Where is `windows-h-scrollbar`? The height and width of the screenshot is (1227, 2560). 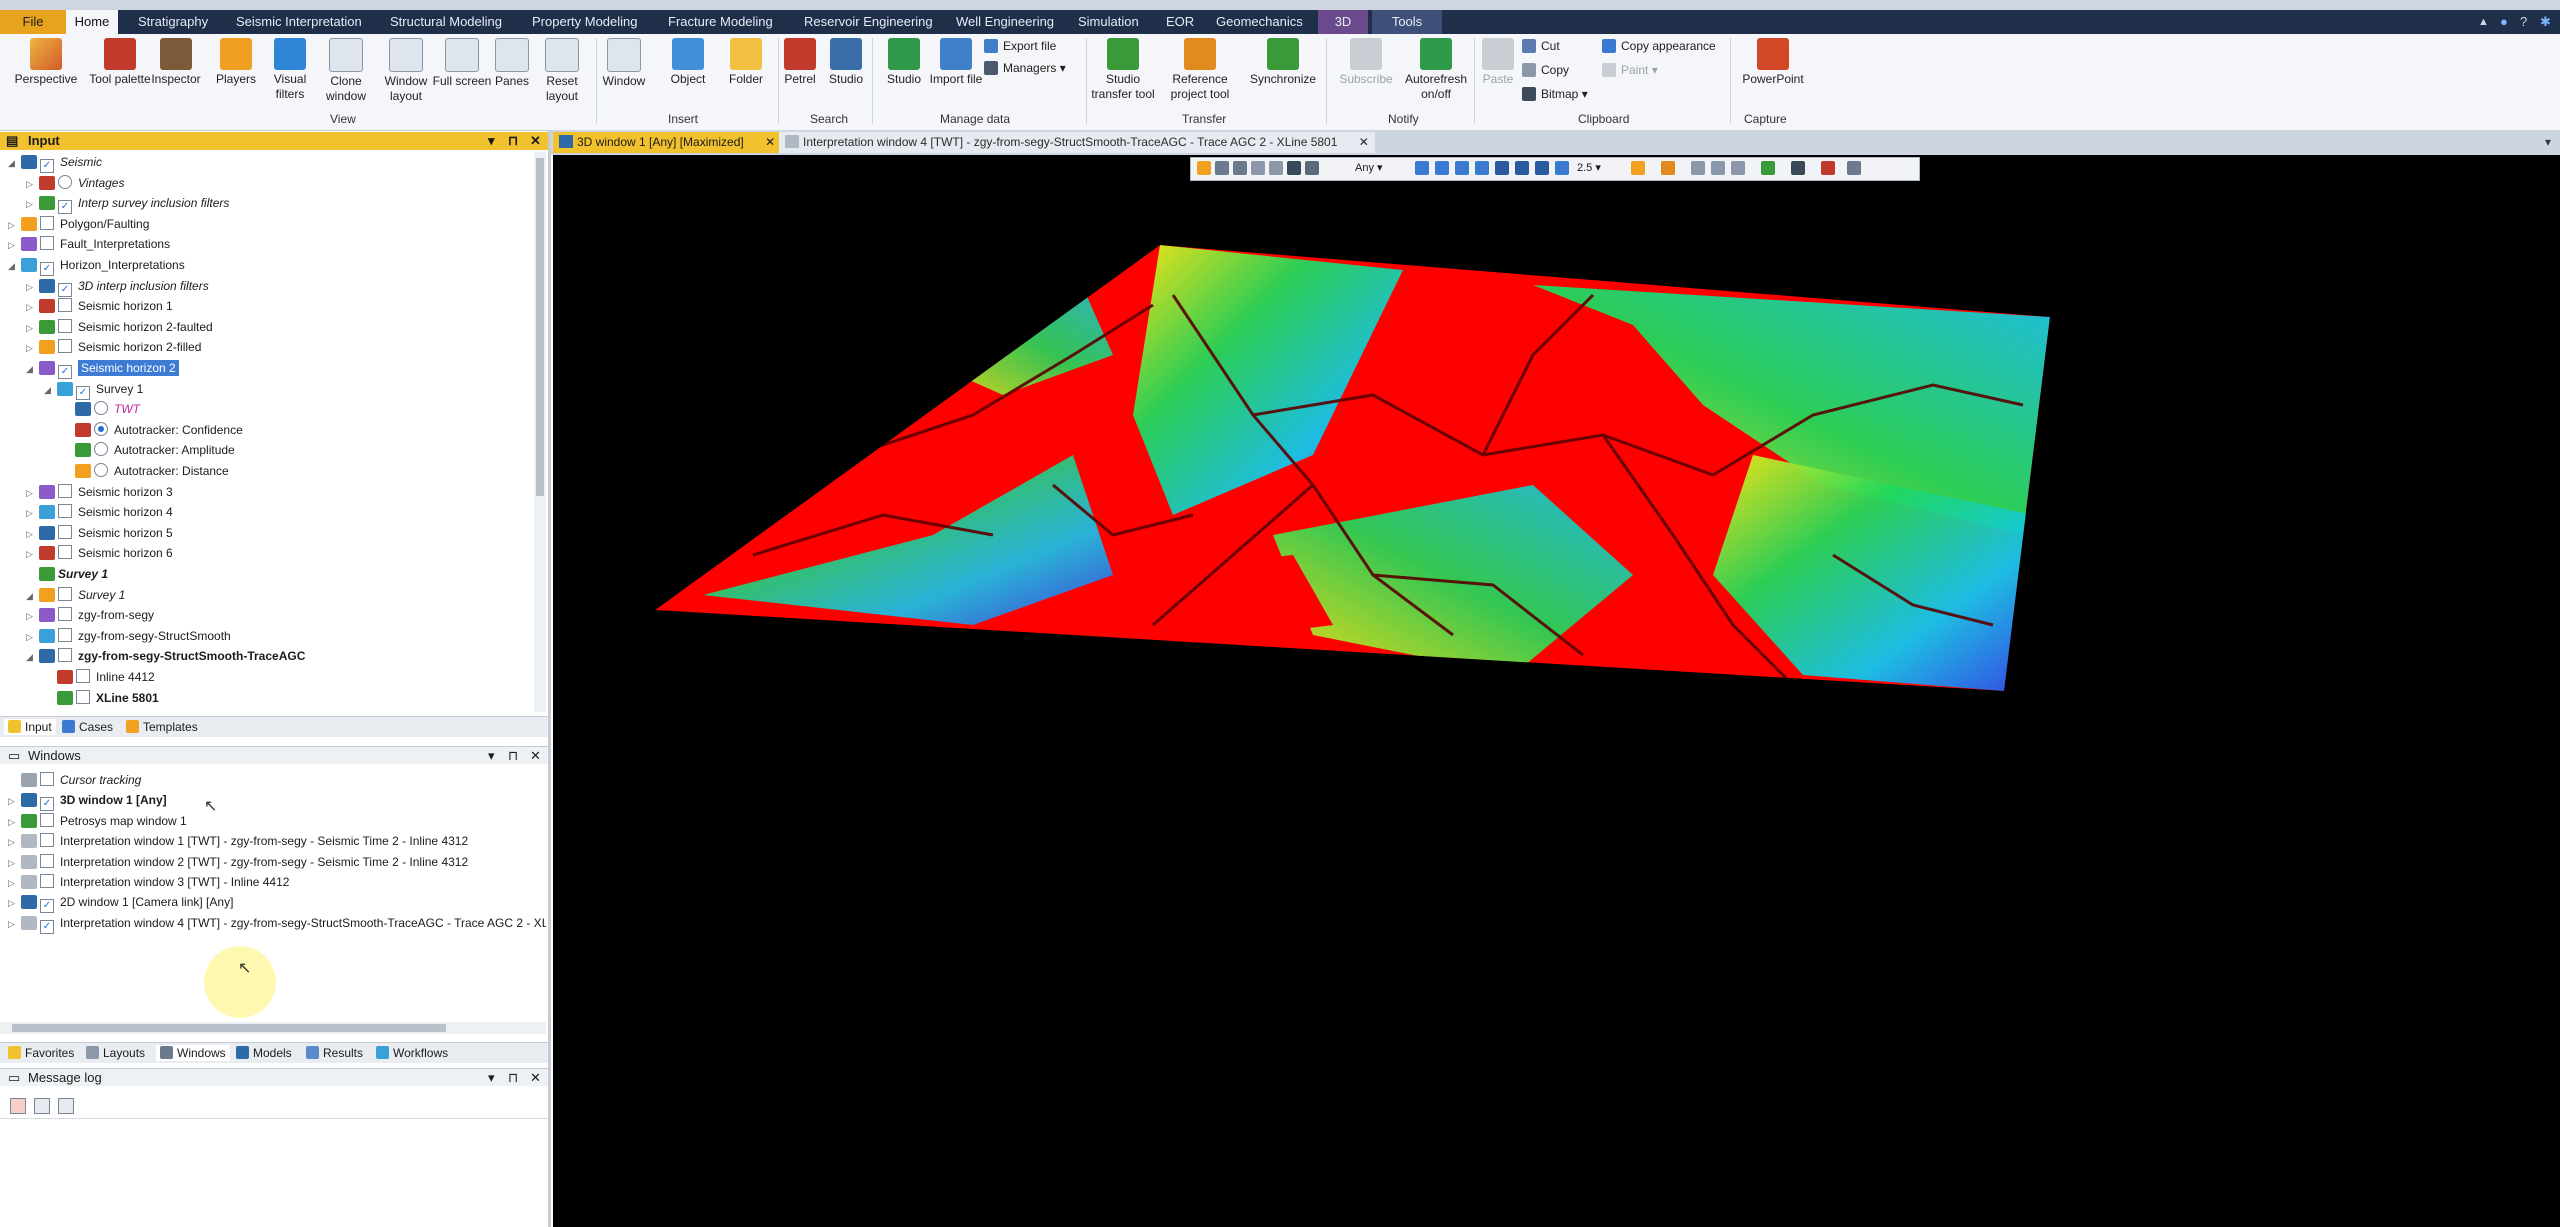 windows-h-scrollbar is located at coordinates (273, 1028).